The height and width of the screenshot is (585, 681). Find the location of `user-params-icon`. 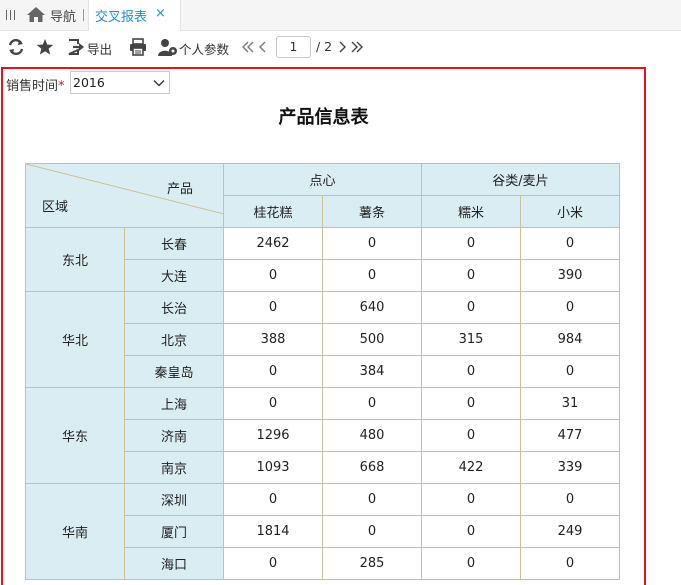

user-params-icon is located at coordinates (168, 47).